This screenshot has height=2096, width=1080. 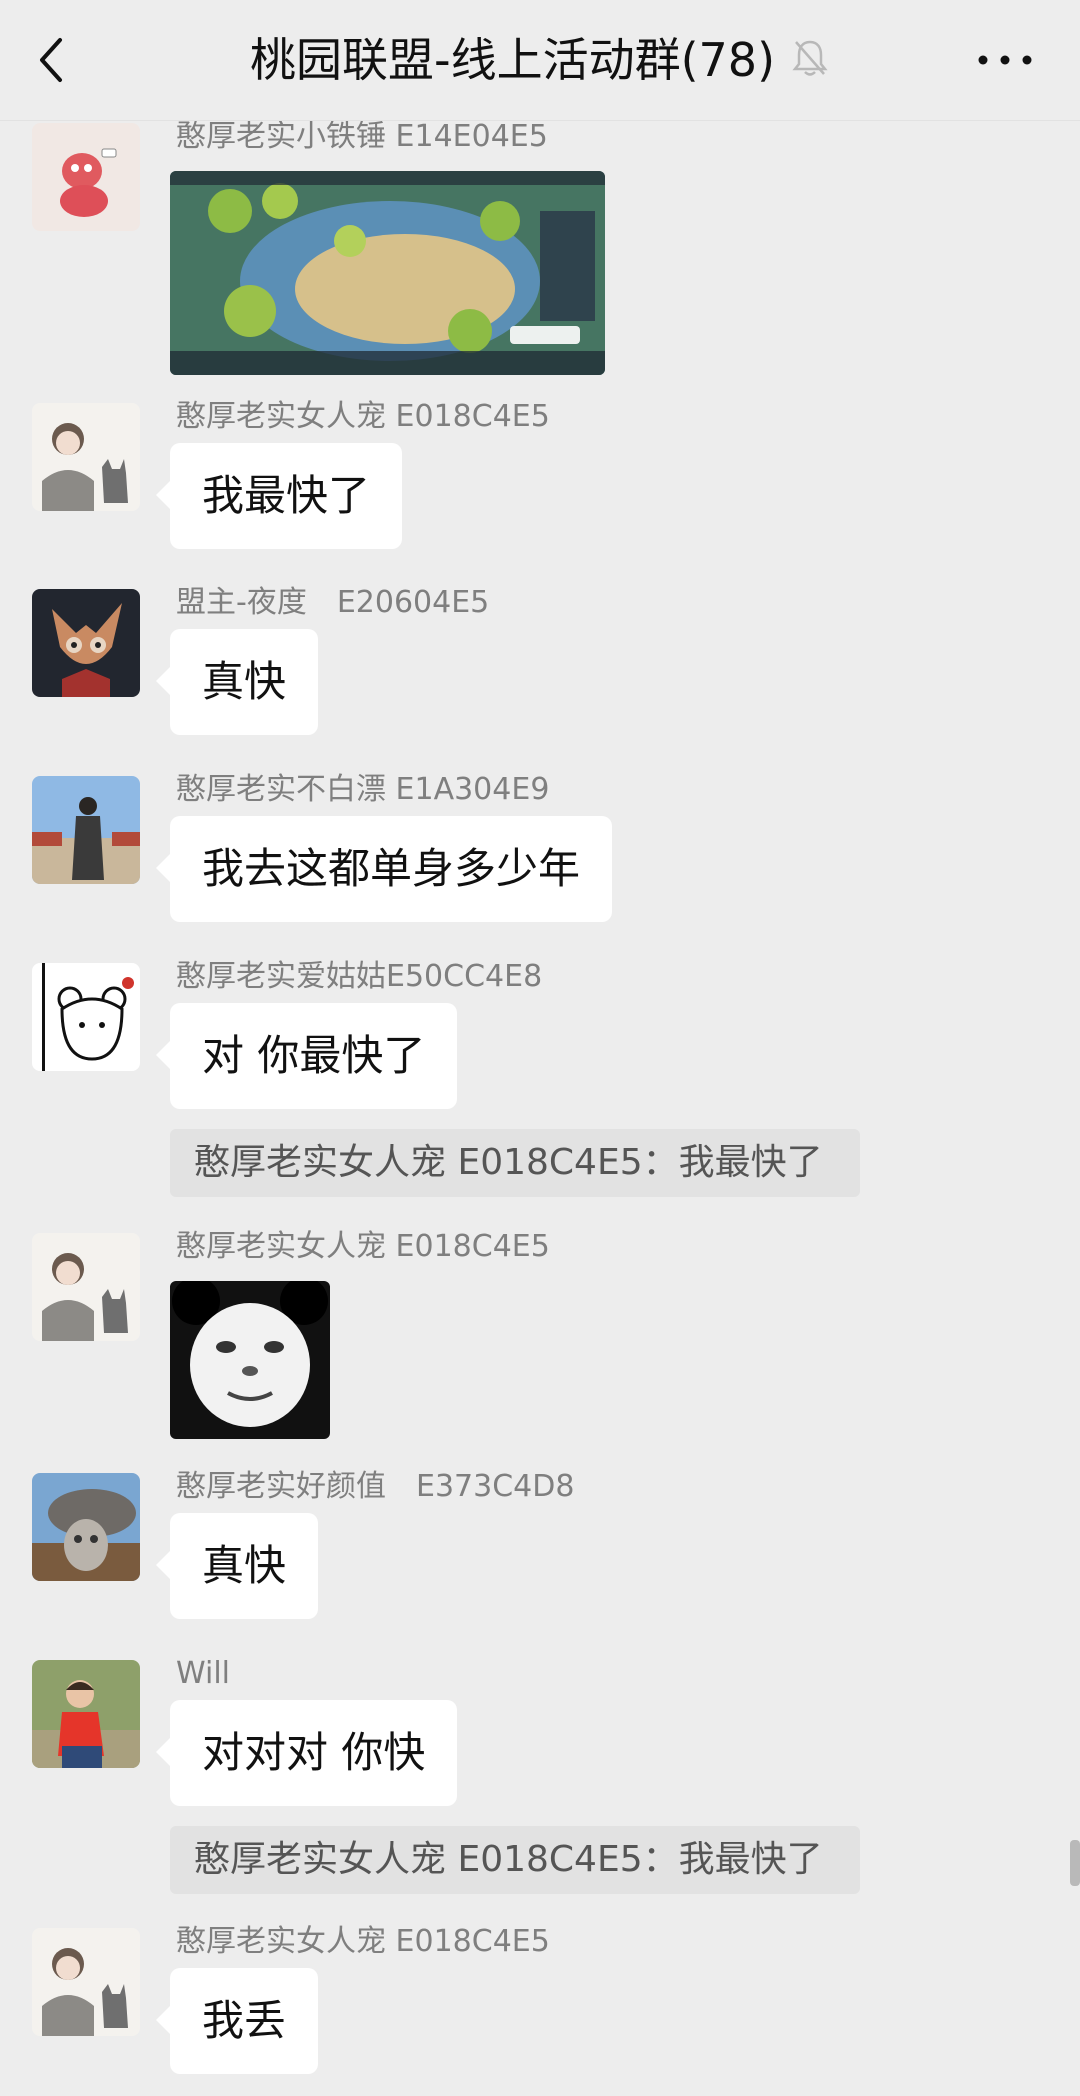 I want to click on message-bubble: 对对对 你快, so click(x=306, y=1753).